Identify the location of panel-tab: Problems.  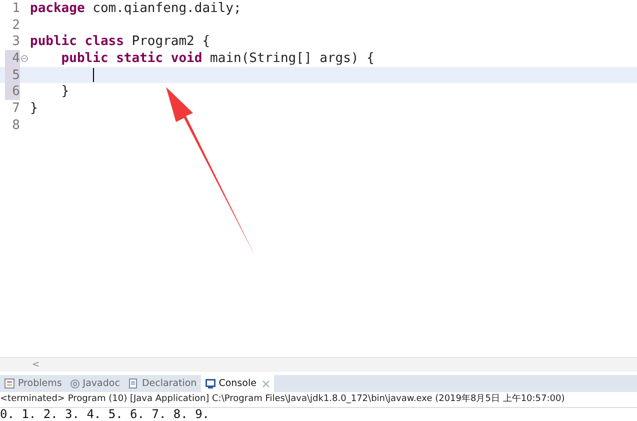
(33, 383).